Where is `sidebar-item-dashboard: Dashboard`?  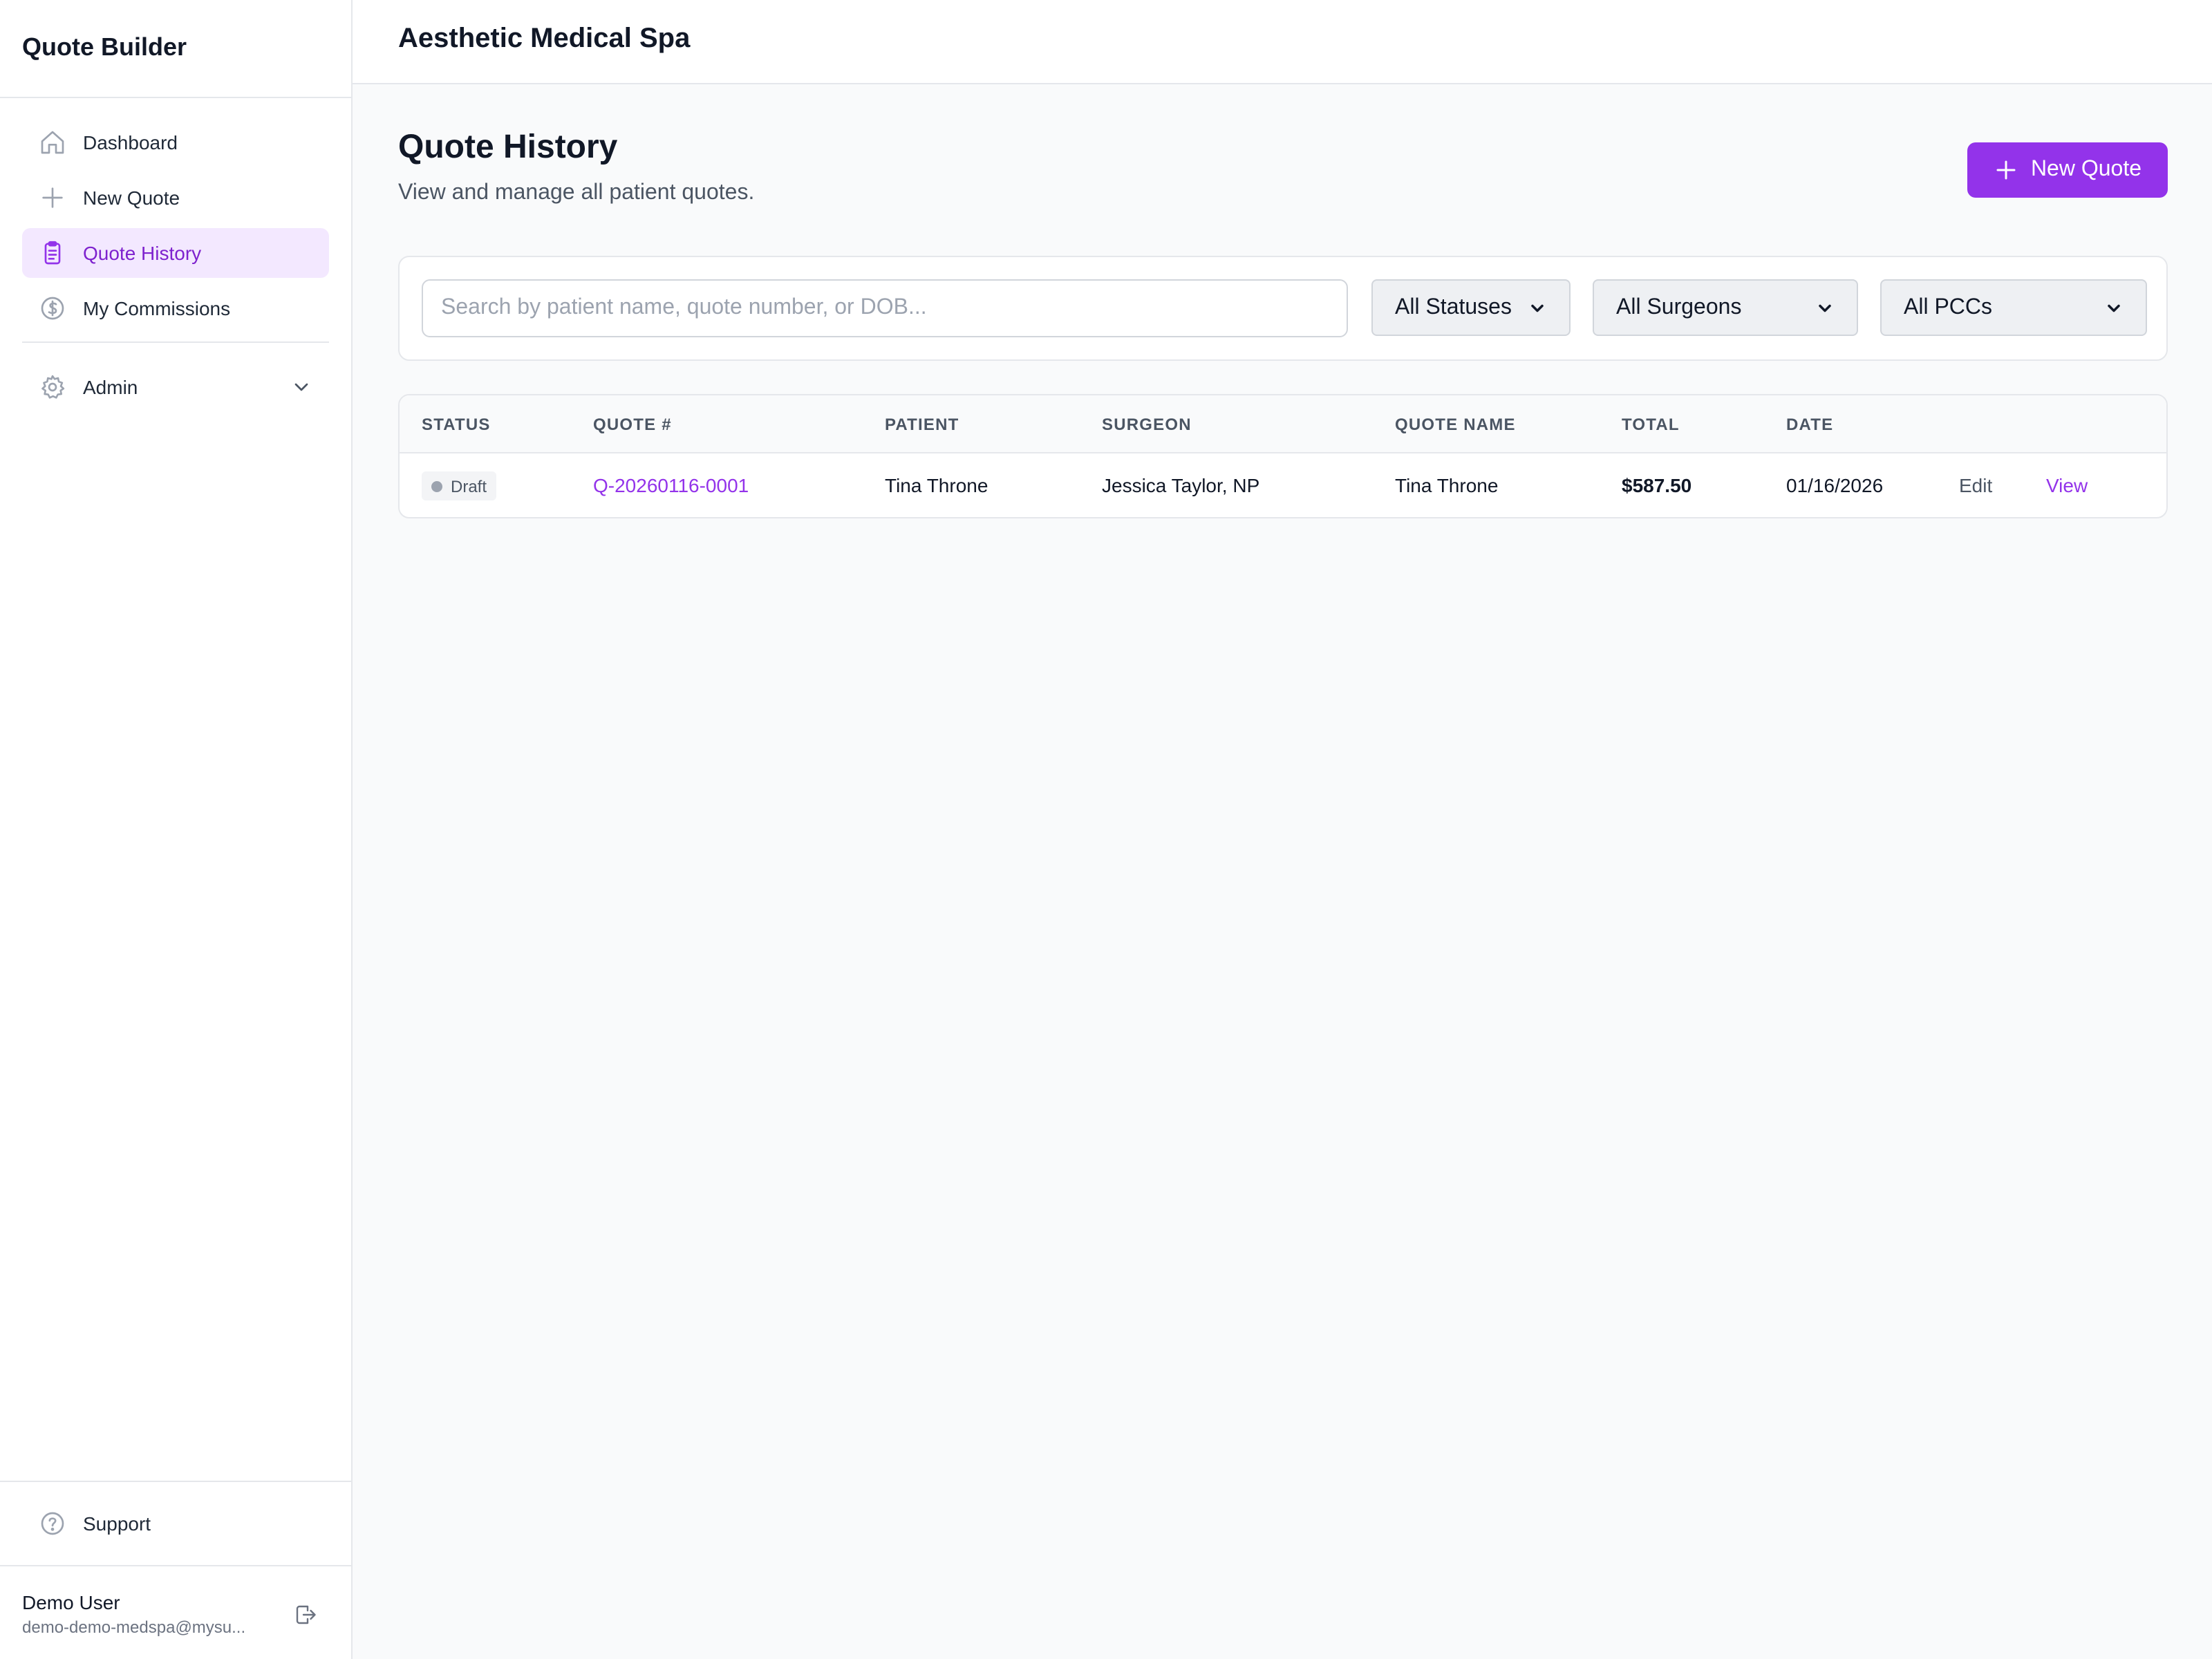 sidebar-item-dashboard: Dashboard is located at coordinates (175, 142).